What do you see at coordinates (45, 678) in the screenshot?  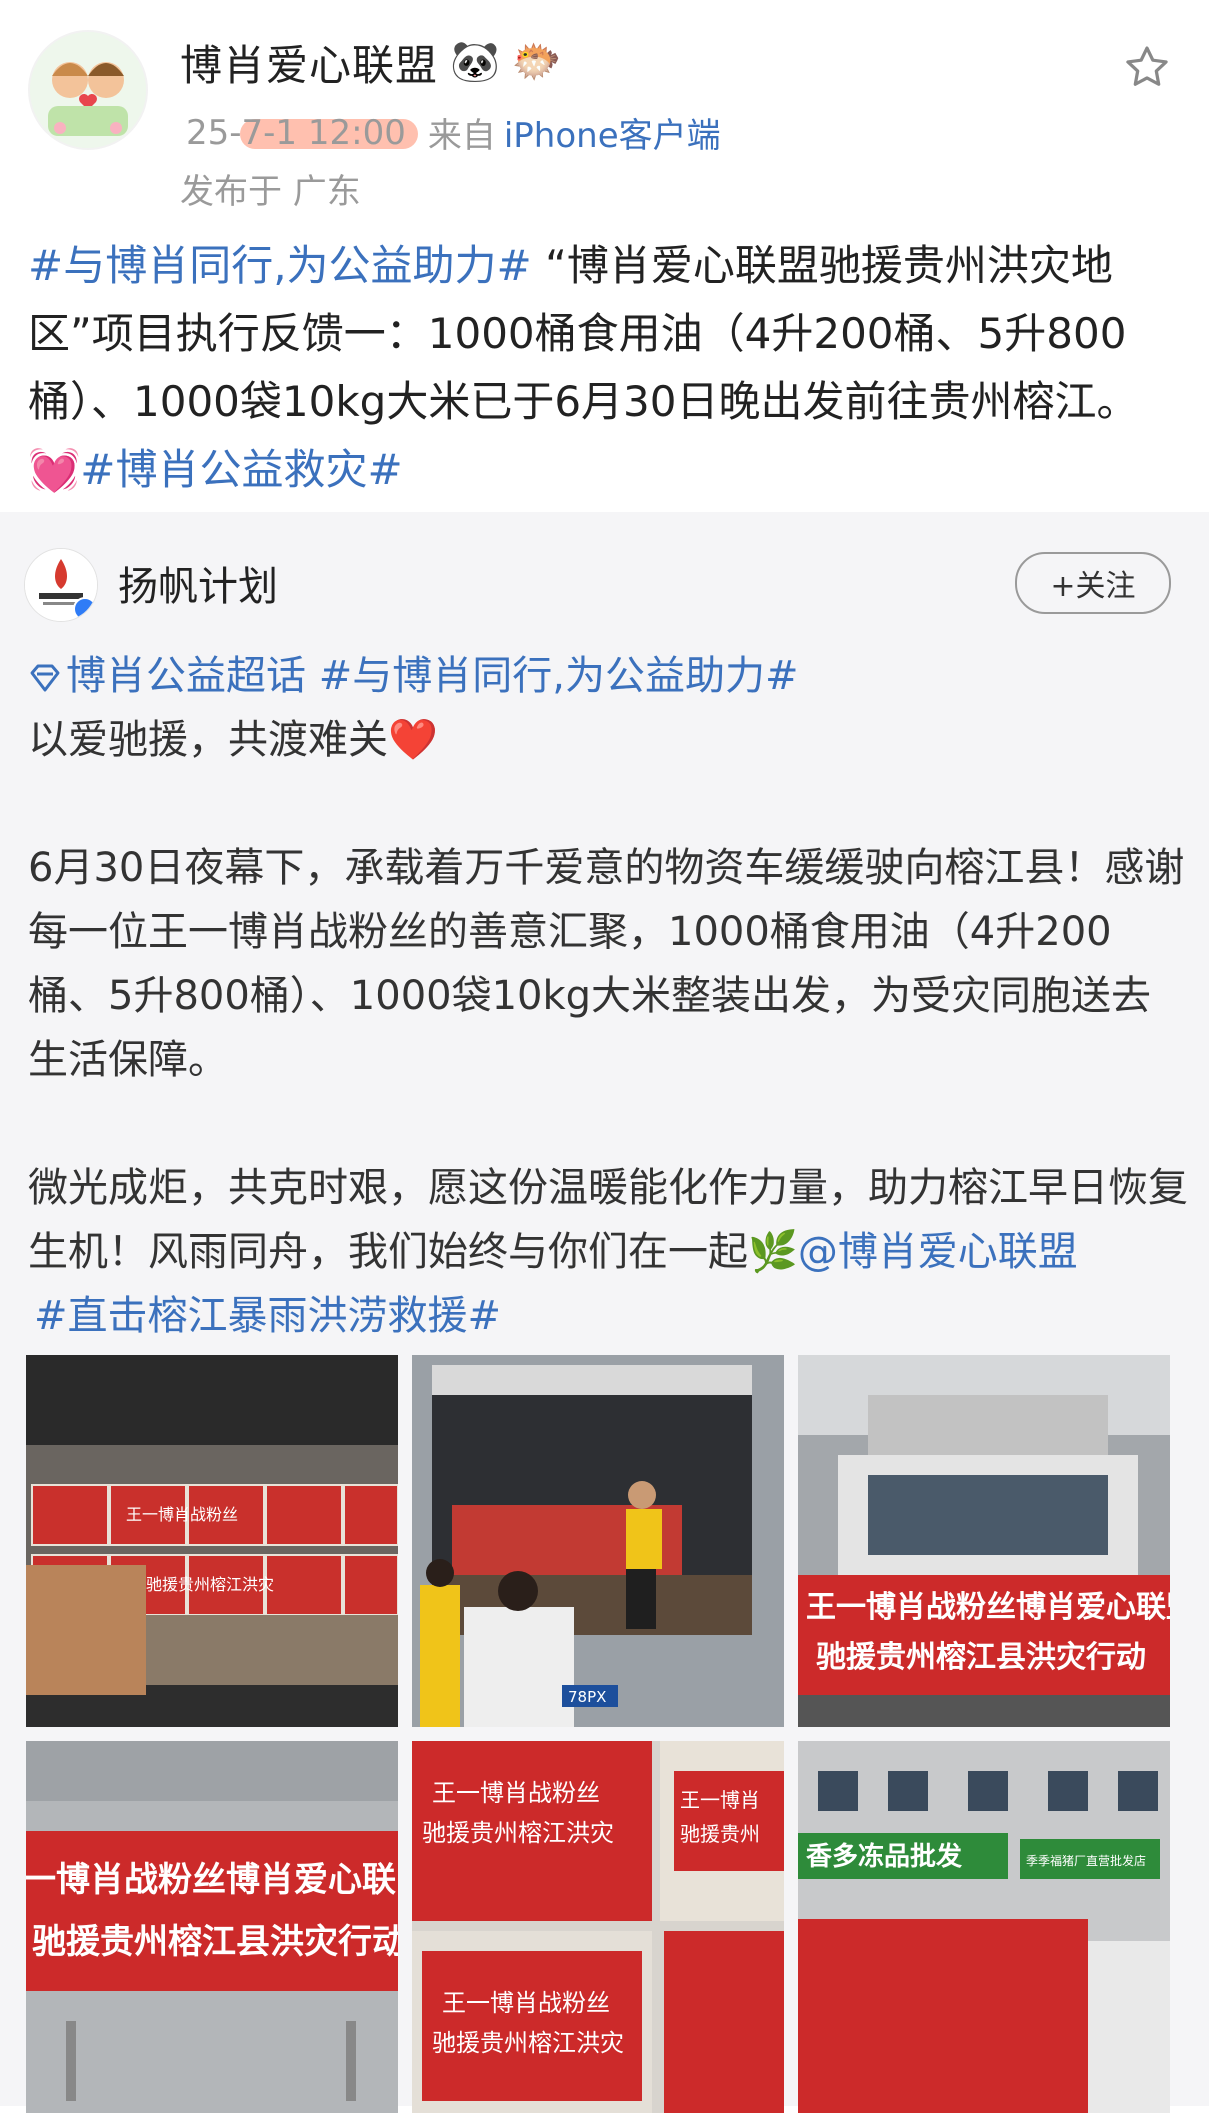 I see `super-topic-icon` at bounding box center [45, 678].